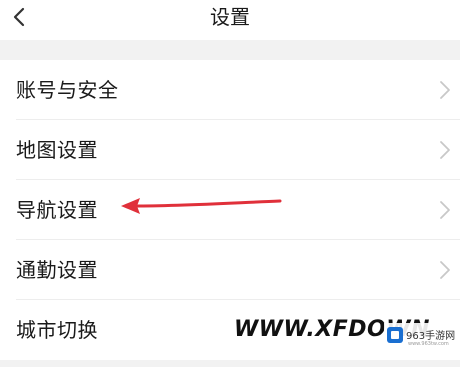  I want to click on top-bar: 设置, so click(230, 20).